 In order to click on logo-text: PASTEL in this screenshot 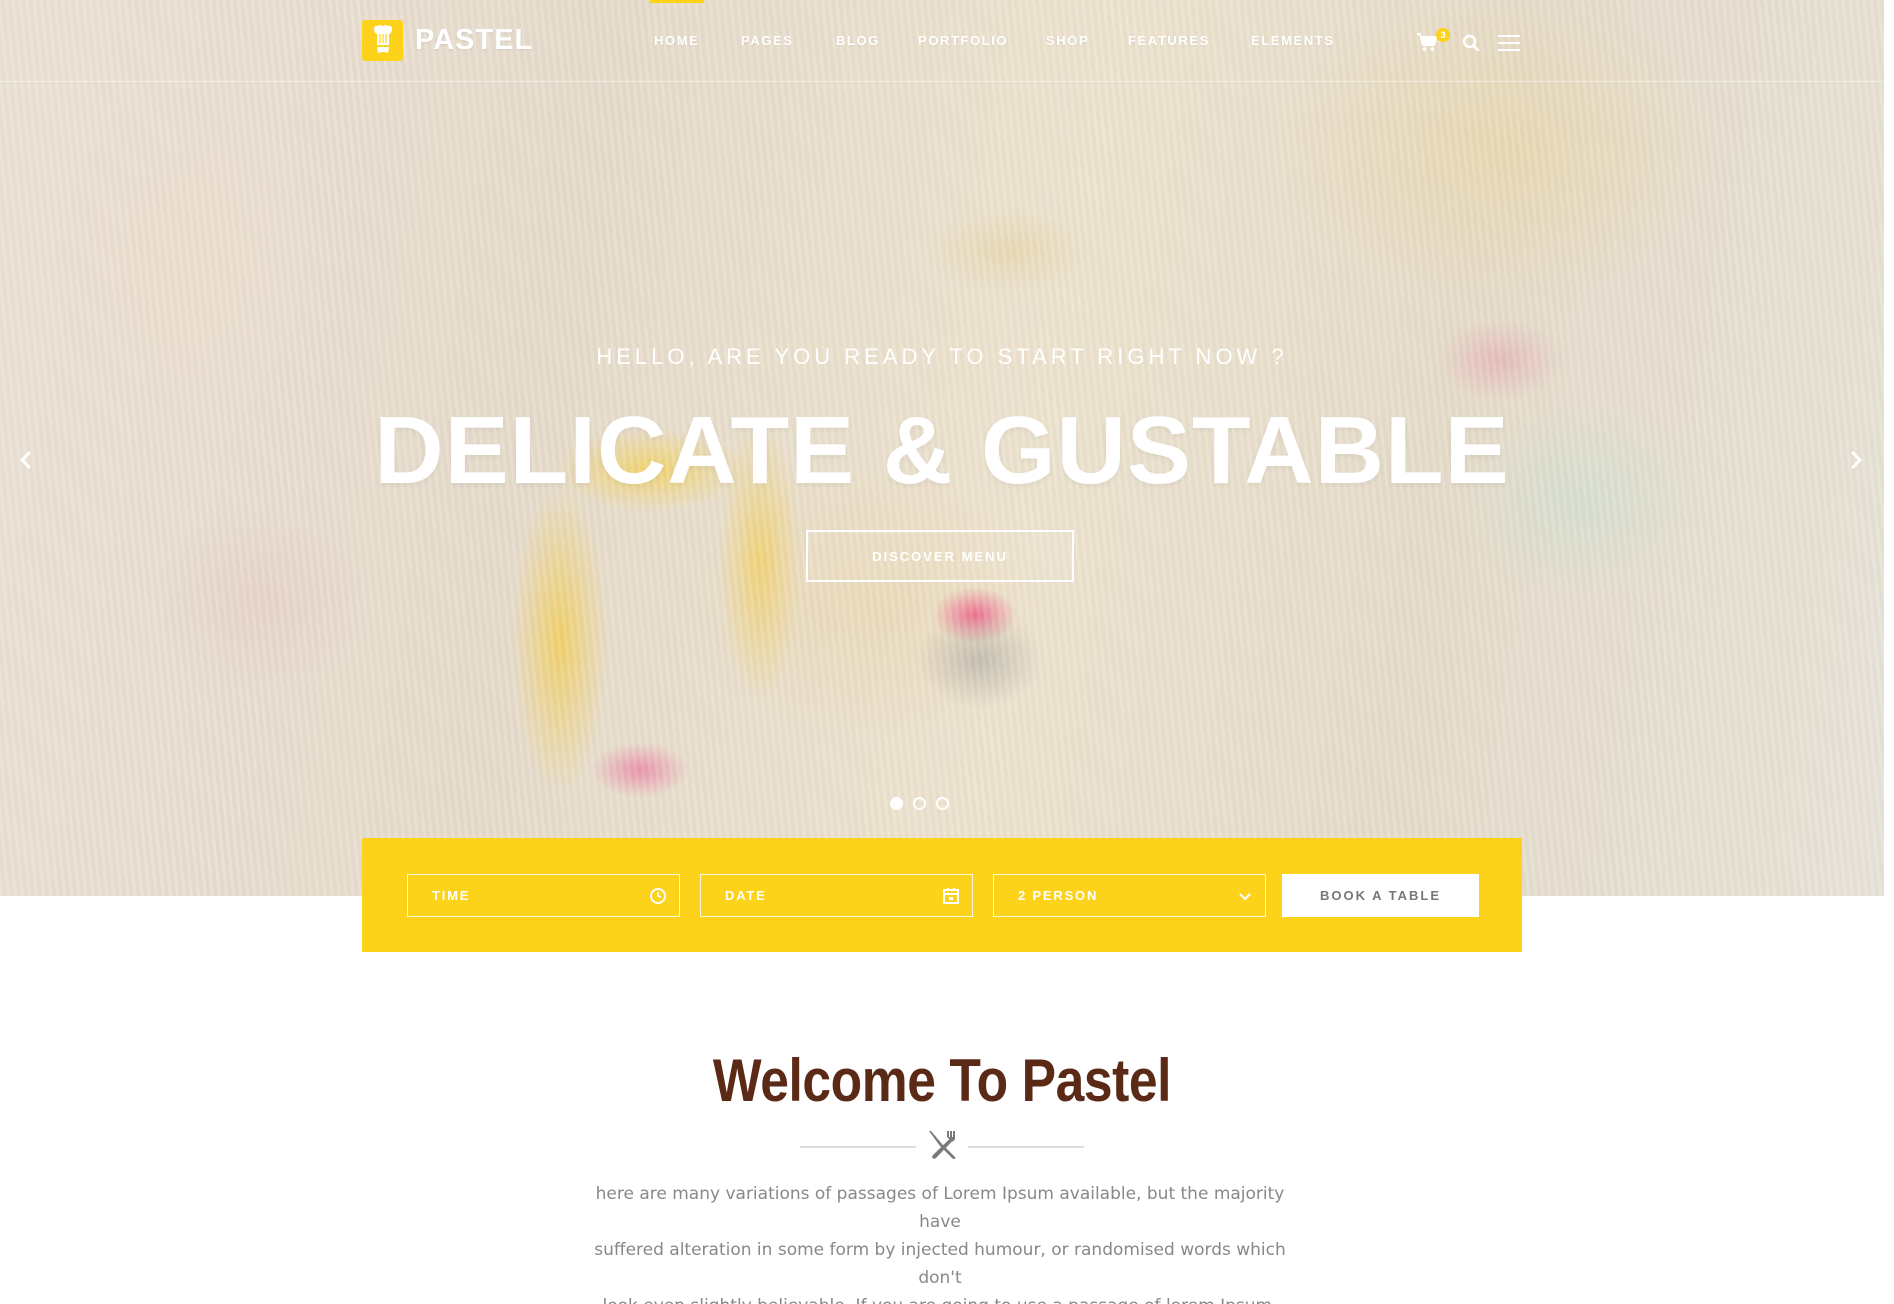, I will do `click(474, 39)`.